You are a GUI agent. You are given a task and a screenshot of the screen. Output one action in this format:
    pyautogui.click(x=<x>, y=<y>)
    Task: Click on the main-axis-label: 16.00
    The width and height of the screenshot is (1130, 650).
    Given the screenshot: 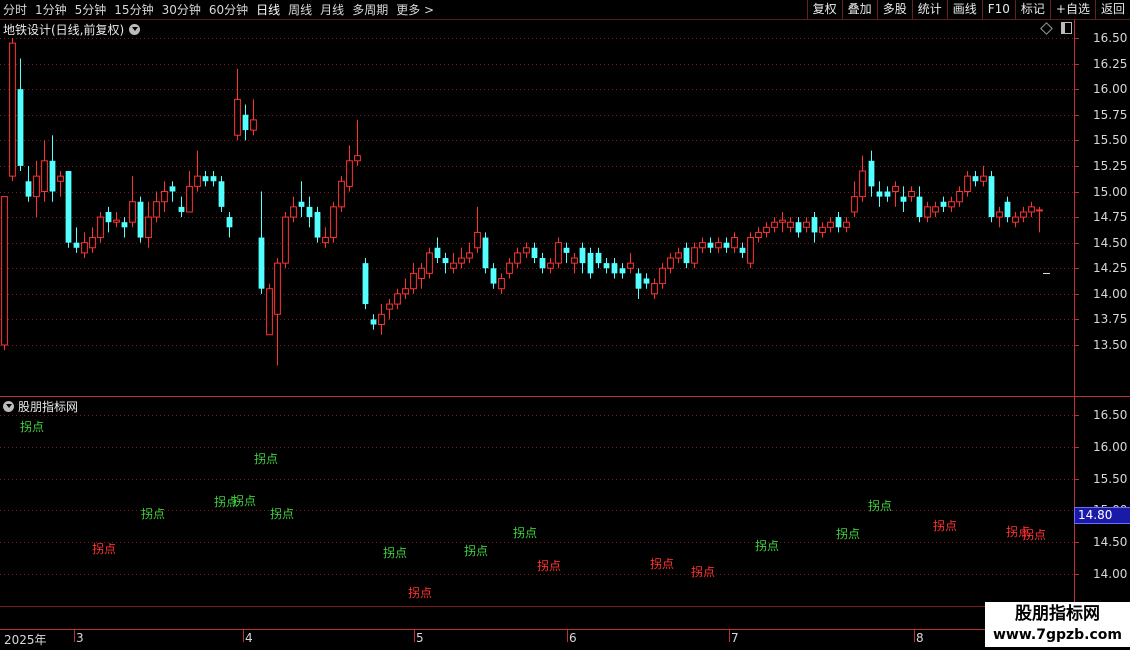 What is the action you would take?
    pyautogui.click(x=1110, y=89)
    